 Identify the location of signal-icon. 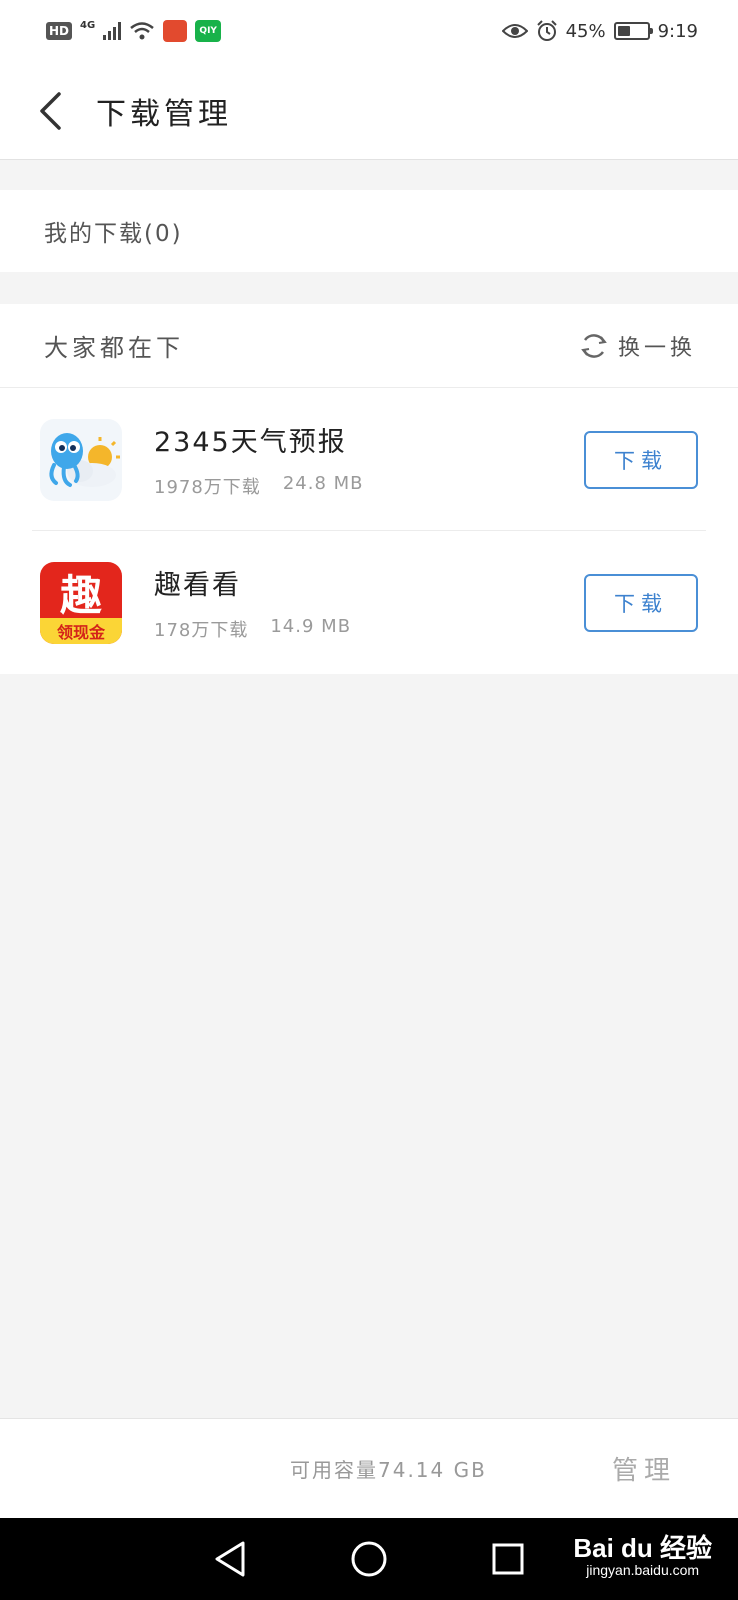
(112, 31).